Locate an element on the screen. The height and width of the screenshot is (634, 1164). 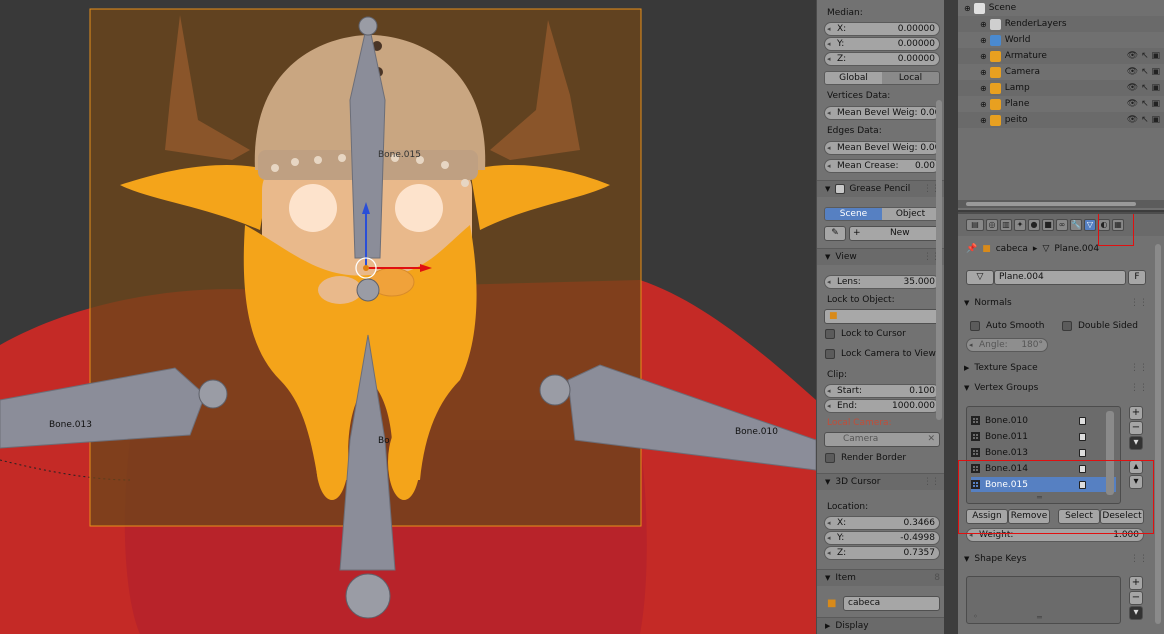
lock-camera-to-view-check: Lock Camera to View is located at coordinates (880, 354).